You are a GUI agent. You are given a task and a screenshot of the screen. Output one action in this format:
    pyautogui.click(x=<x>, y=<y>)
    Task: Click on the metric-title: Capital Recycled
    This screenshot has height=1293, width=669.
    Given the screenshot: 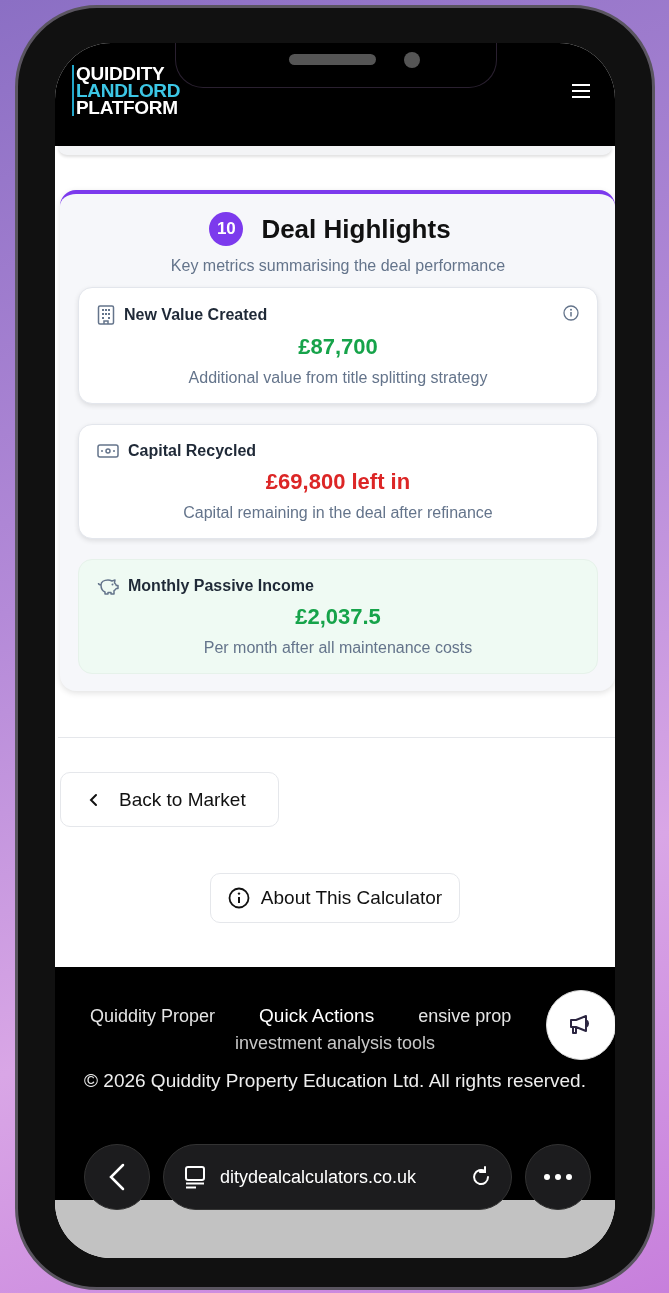 What is the action you would take?
    pyautogui.click(x=192, y=451)
    